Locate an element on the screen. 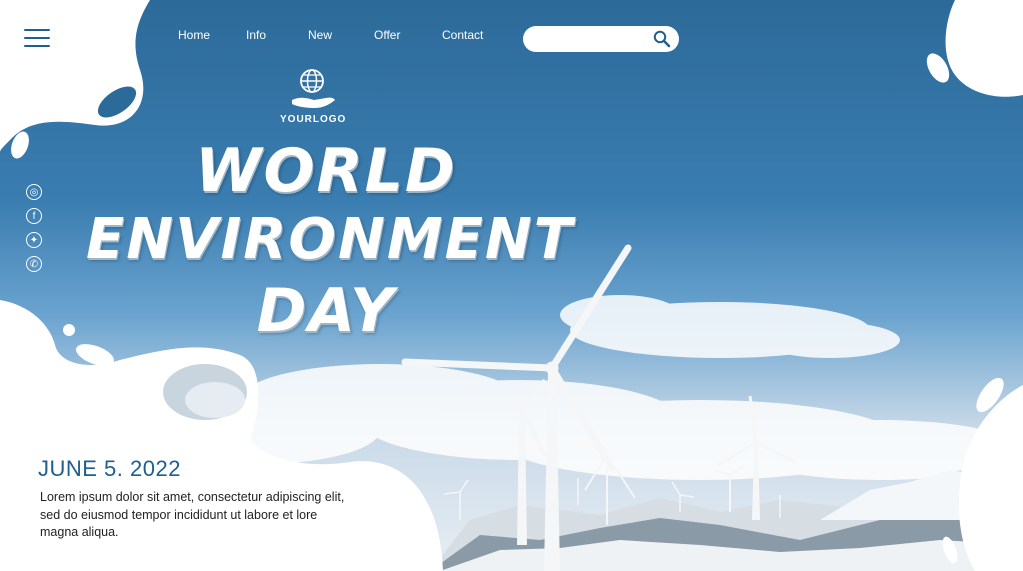 The height and width of the screenshot is (571, 1023). nav-contact: Contact is located at coordinates (462, 35).